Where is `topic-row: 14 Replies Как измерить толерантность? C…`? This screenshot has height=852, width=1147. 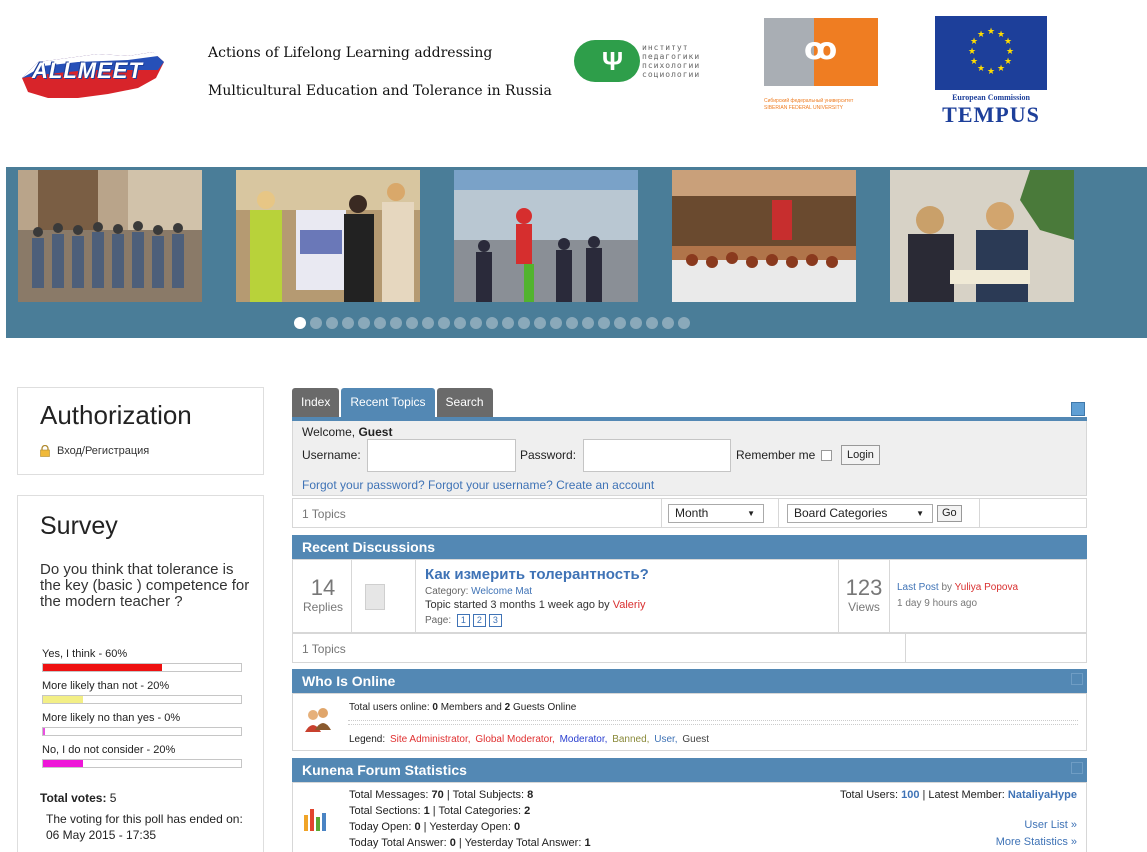
topic-row: 14 Replies Как измерить толерантность? C… is located at coordinates (689, 596).